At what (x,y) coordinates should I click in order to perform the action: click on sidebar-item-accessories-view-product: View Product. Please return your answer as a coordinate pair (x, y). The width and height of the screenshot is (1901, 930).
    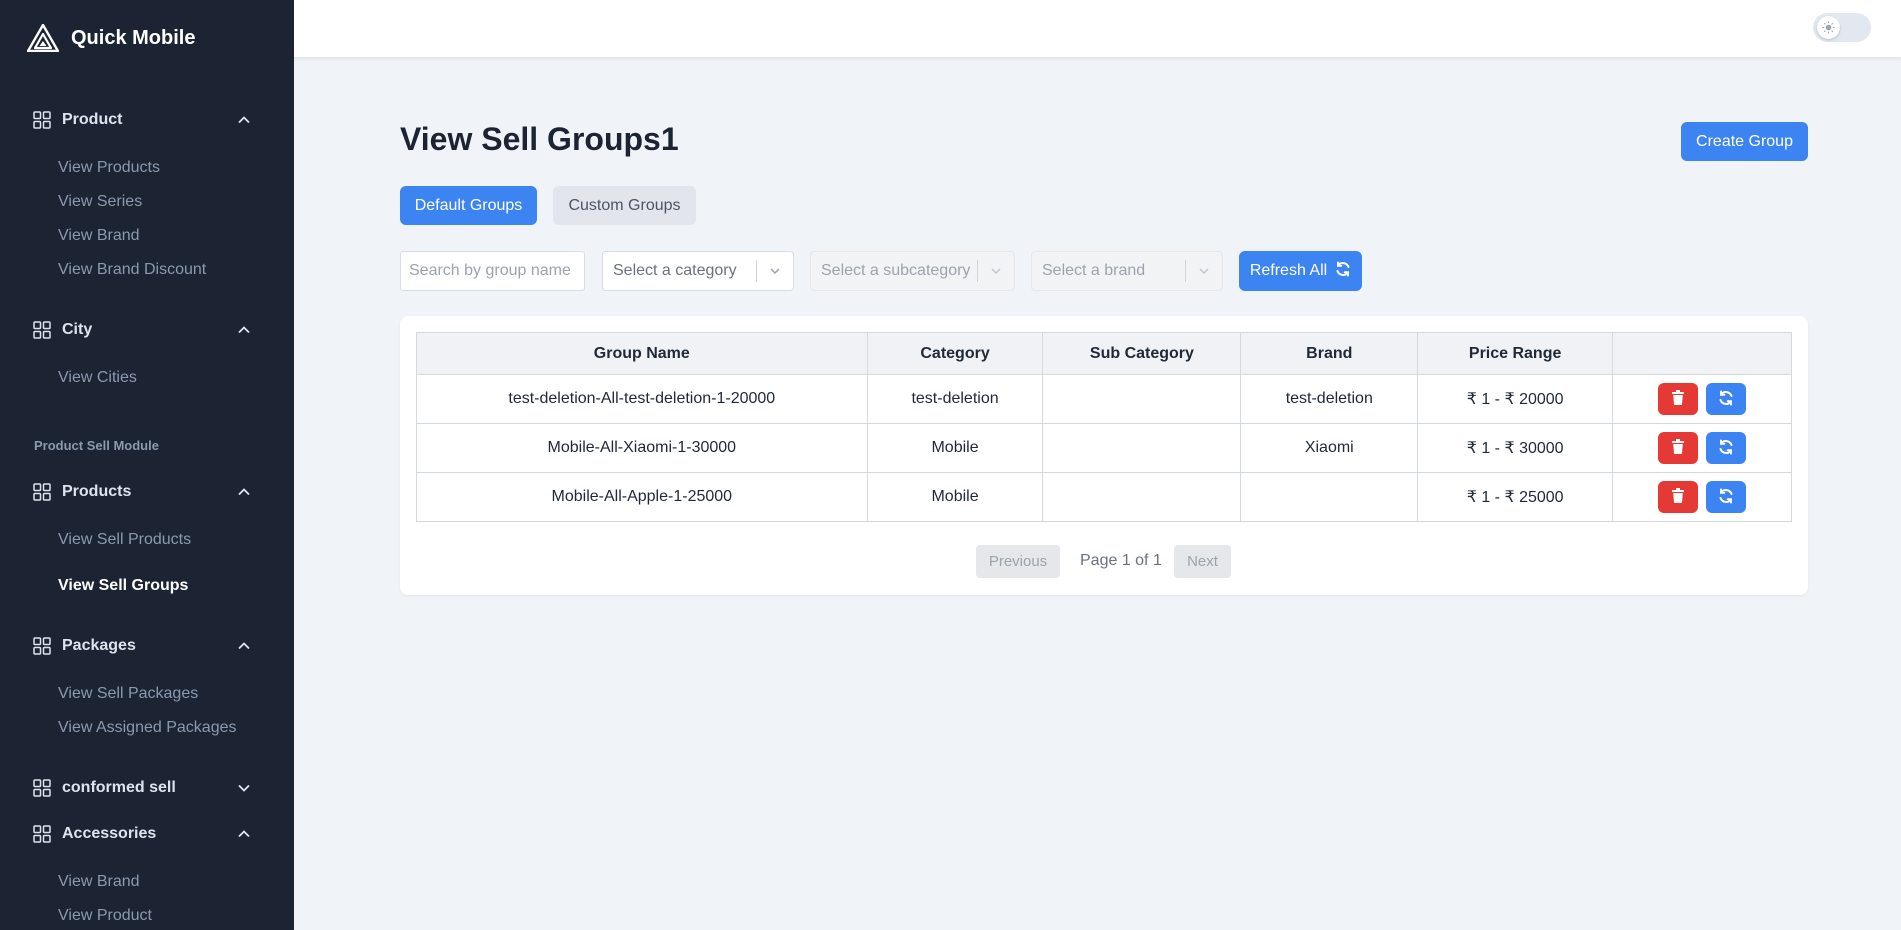
    Looking at the image, I should click on (105, 916).